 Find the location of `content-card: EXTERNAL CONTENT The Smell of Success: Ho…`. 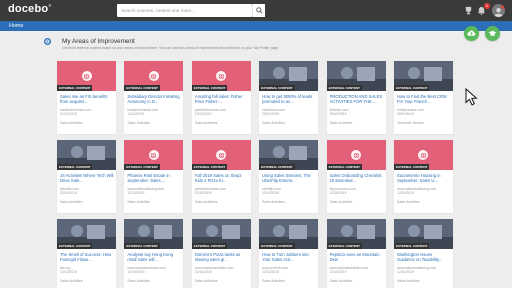

content-card: EXTERNAL CONTENT The Smell of Success: Ho… is located at coordinates (86, 253).